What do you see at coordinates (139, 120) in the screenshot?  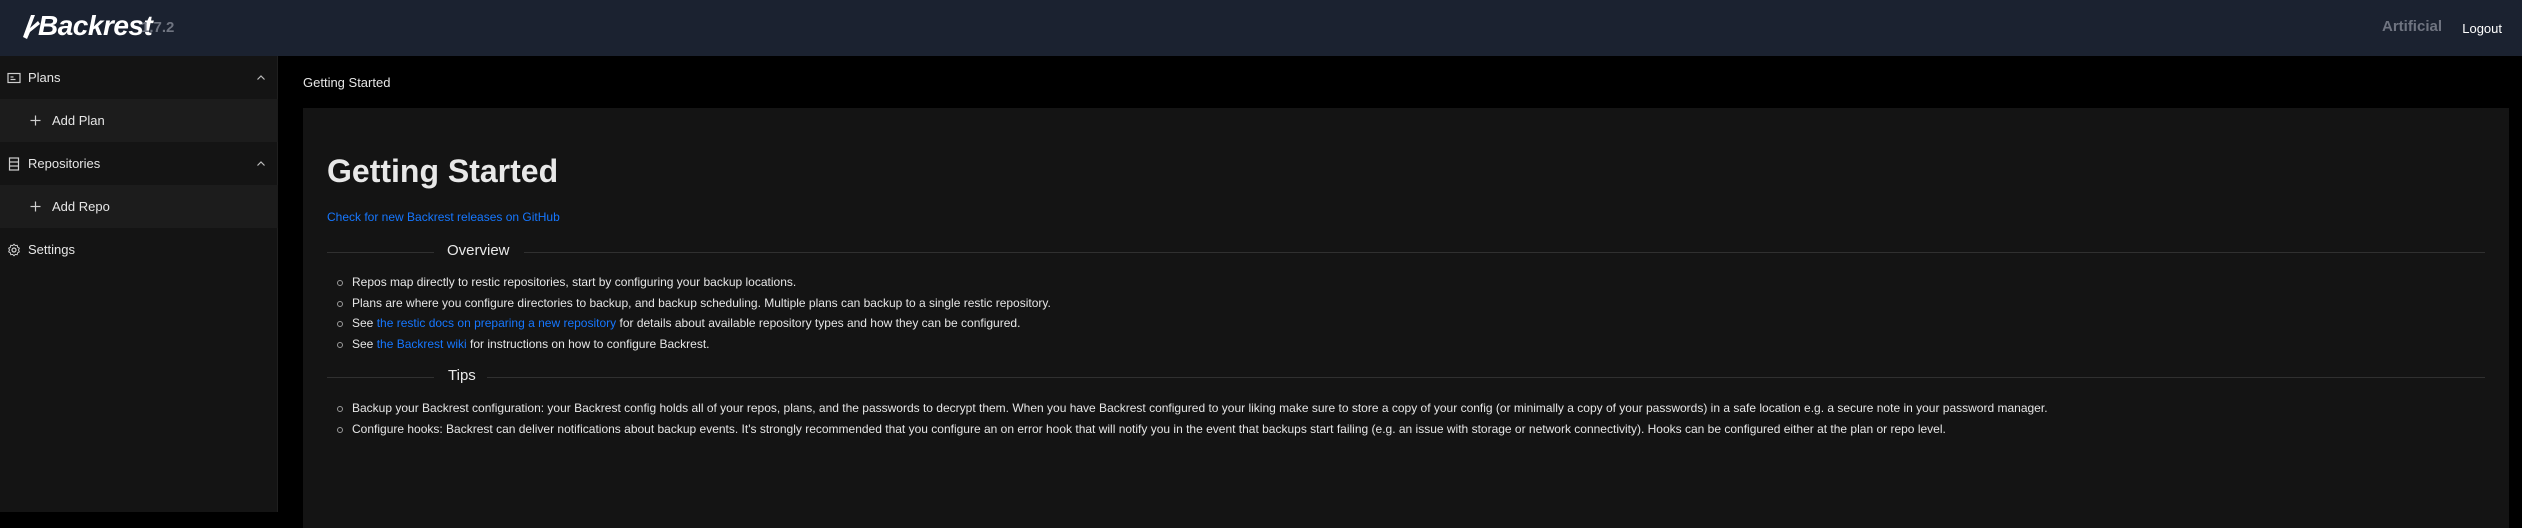 I see `sidebar-item-add-plan: Add Plan` at bounding box center [139, 120].